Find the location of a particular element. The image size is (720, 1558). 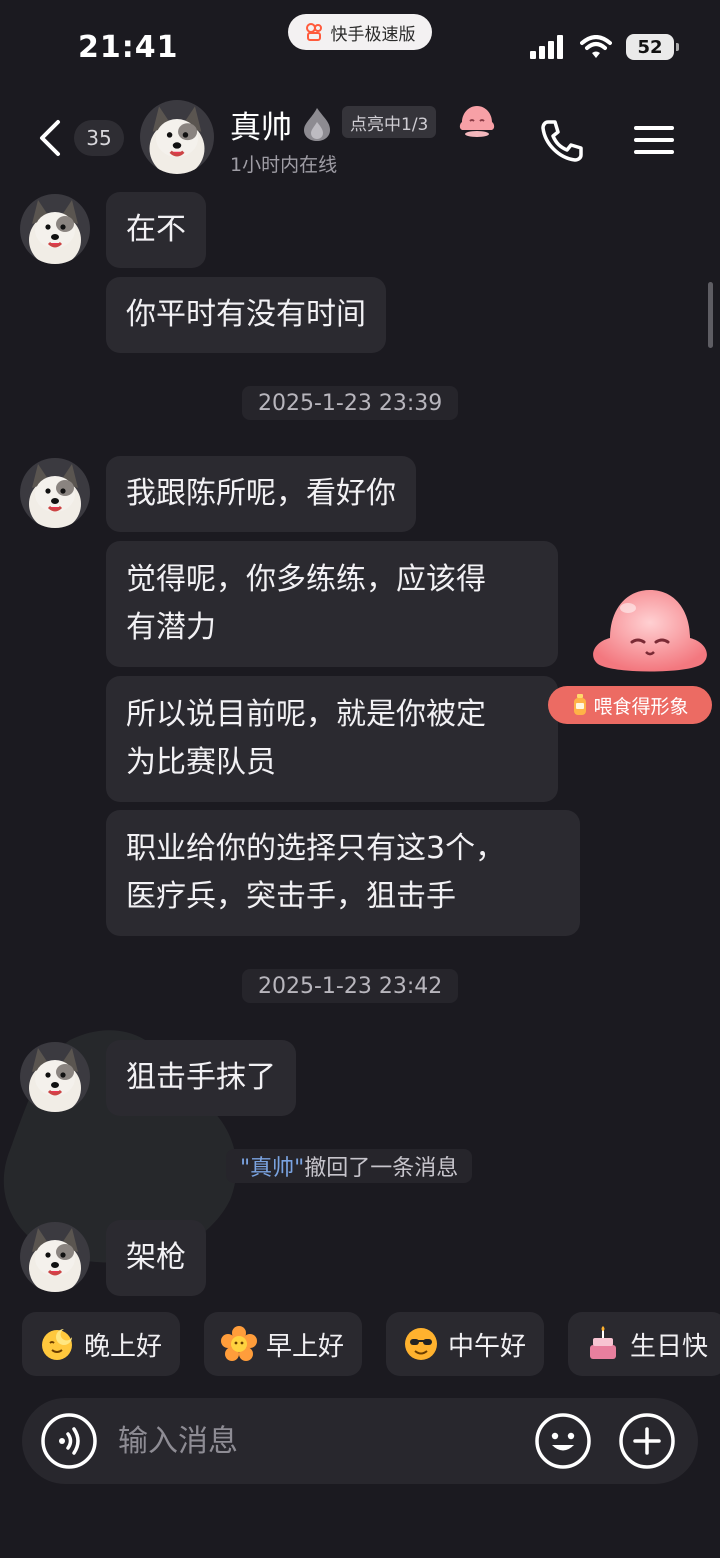

message-input-bar is located at coordinates (360, 1441).